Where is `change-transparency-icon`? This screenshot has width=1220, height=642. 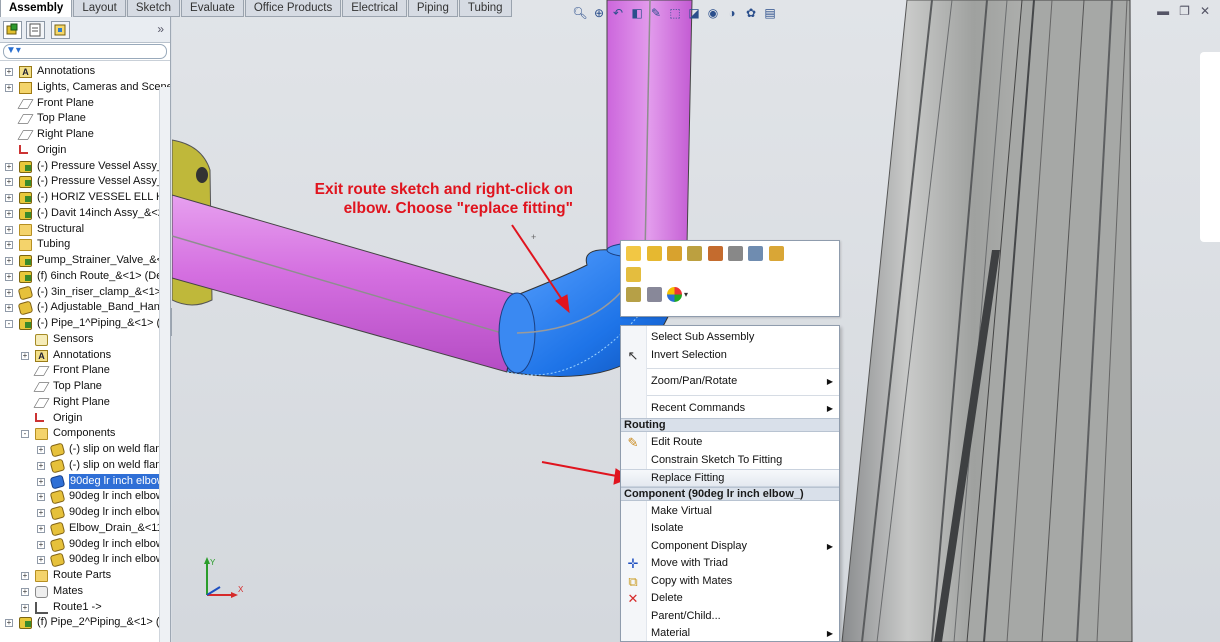 change-transparency-icon is located at coordinates (755, 253).